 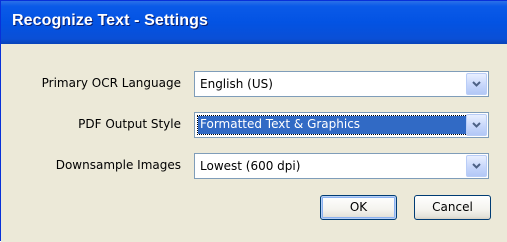 What do you see at coordinates (332, 125) in the screenshot?
I see `pdf-output-style-value: Formatted Text & Graphics` at bounding box center [332, 125].